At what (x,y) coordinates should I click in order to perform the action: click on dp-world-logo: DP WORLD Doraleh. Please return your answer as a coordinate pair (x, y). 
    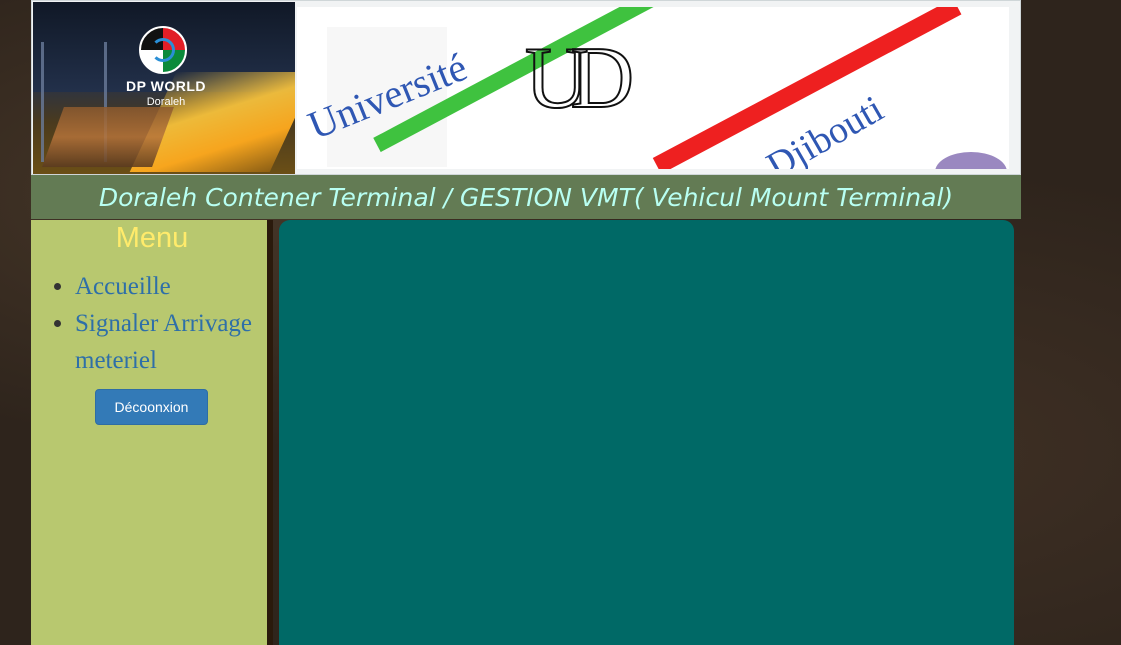
    Looking at the image, I should click on (164, 88).